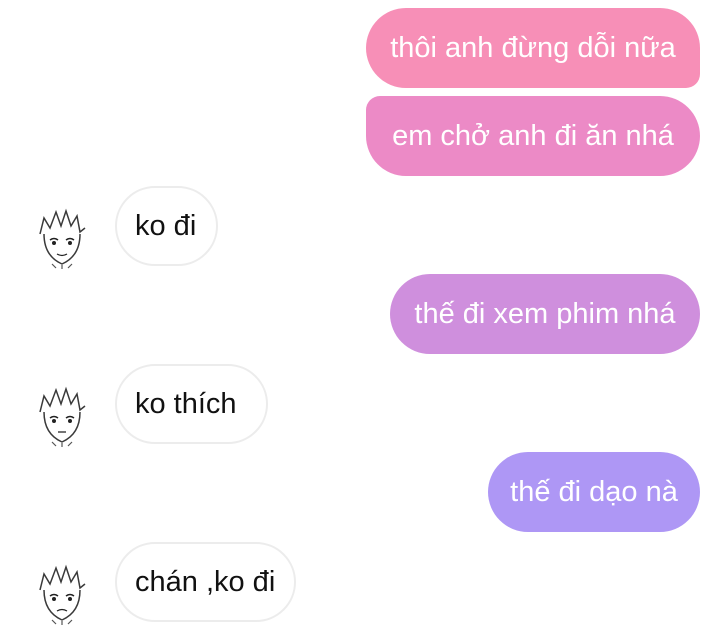 The image size is (720, 630). What do you see at coordinates (533, 48) in the screenshot?
I see `outgoing-message: thôi anh đừng dỗi nữa` at bounding box center [533, 48].